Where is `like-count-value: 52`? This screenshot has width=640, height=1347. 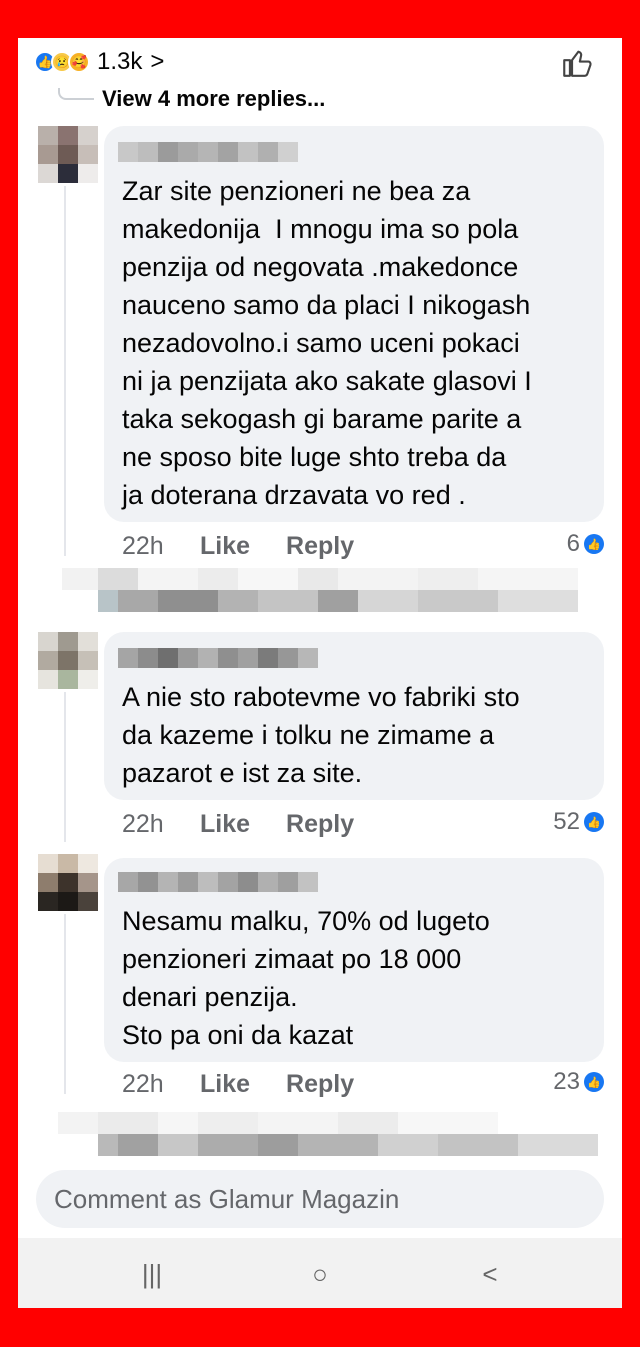 like-count-value: 52 is located at coordinates (566, 821).